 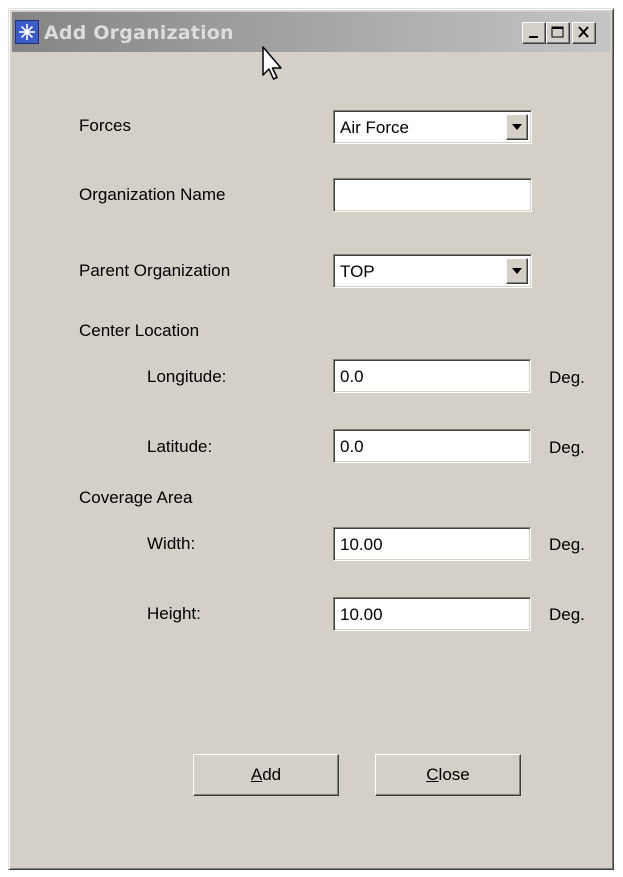 I want to click on height-unit: Deg., so click(x=567, y=614).